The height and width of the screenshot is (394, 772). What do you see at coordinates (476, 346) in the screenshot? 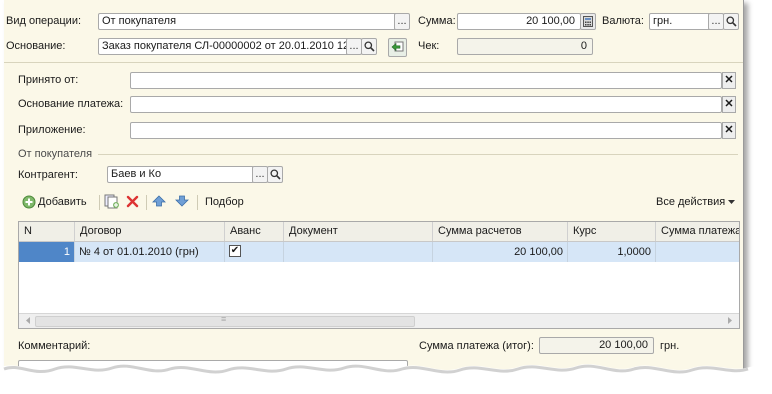
I see `total-label: Сумма платежа (итог):` at bounding box center [476, 346].